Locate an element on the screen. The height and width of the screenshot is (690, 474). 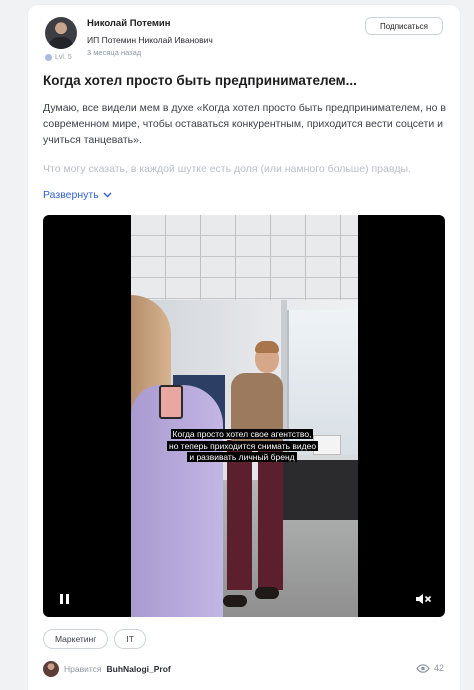
expand-button: Развернуть is located at coordinates (77, 195).